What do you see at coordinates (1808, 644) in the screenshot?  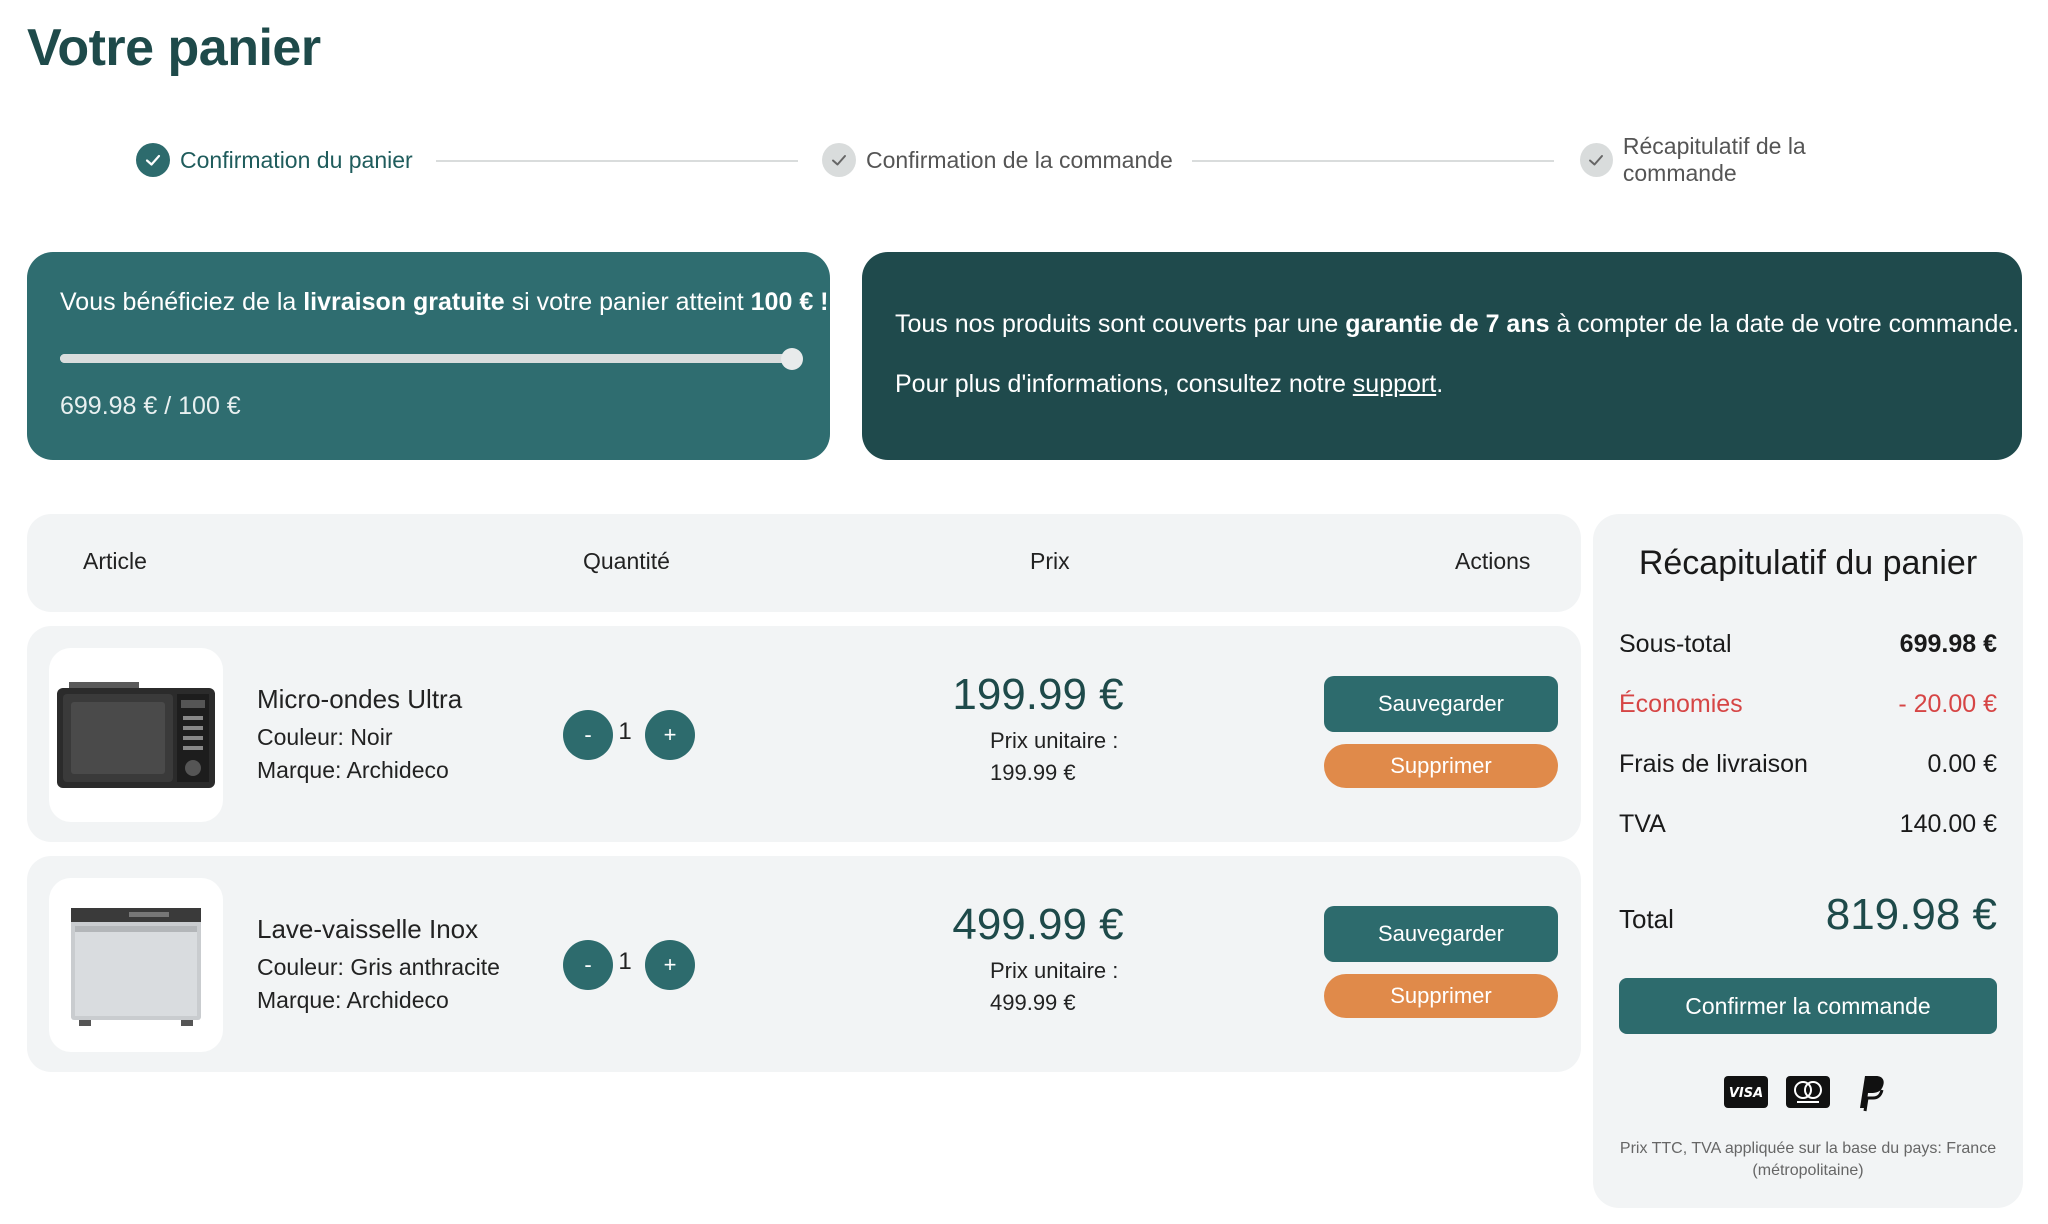 I see `summary-subtotal: Sous-total 699.98 €` at bounding box center [1808, 644].